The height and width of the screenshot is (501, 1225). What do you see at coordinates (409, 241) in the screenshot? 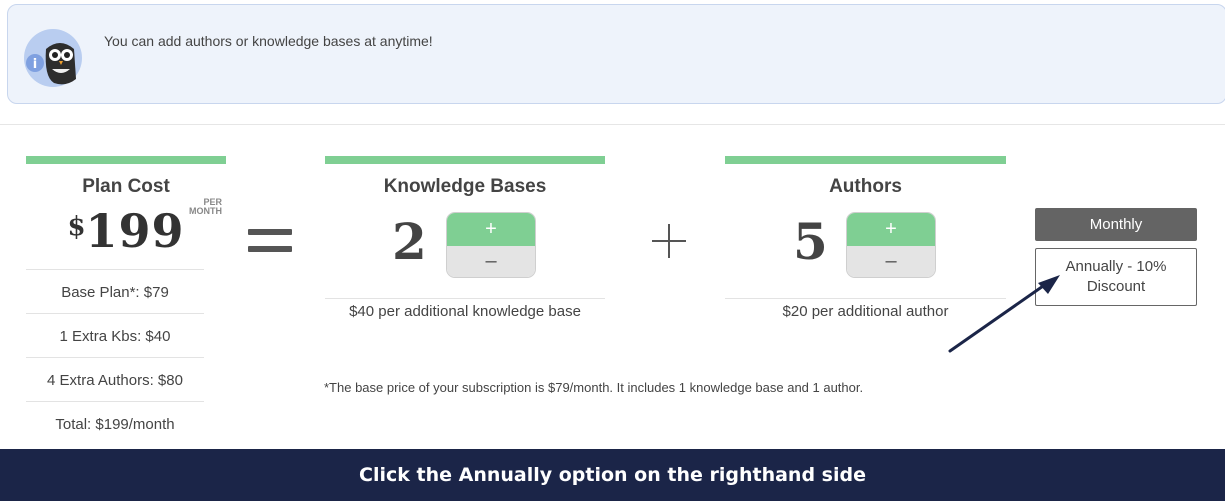
I see `knowledge-bases-count: 2` at bounding box center [409, 241].